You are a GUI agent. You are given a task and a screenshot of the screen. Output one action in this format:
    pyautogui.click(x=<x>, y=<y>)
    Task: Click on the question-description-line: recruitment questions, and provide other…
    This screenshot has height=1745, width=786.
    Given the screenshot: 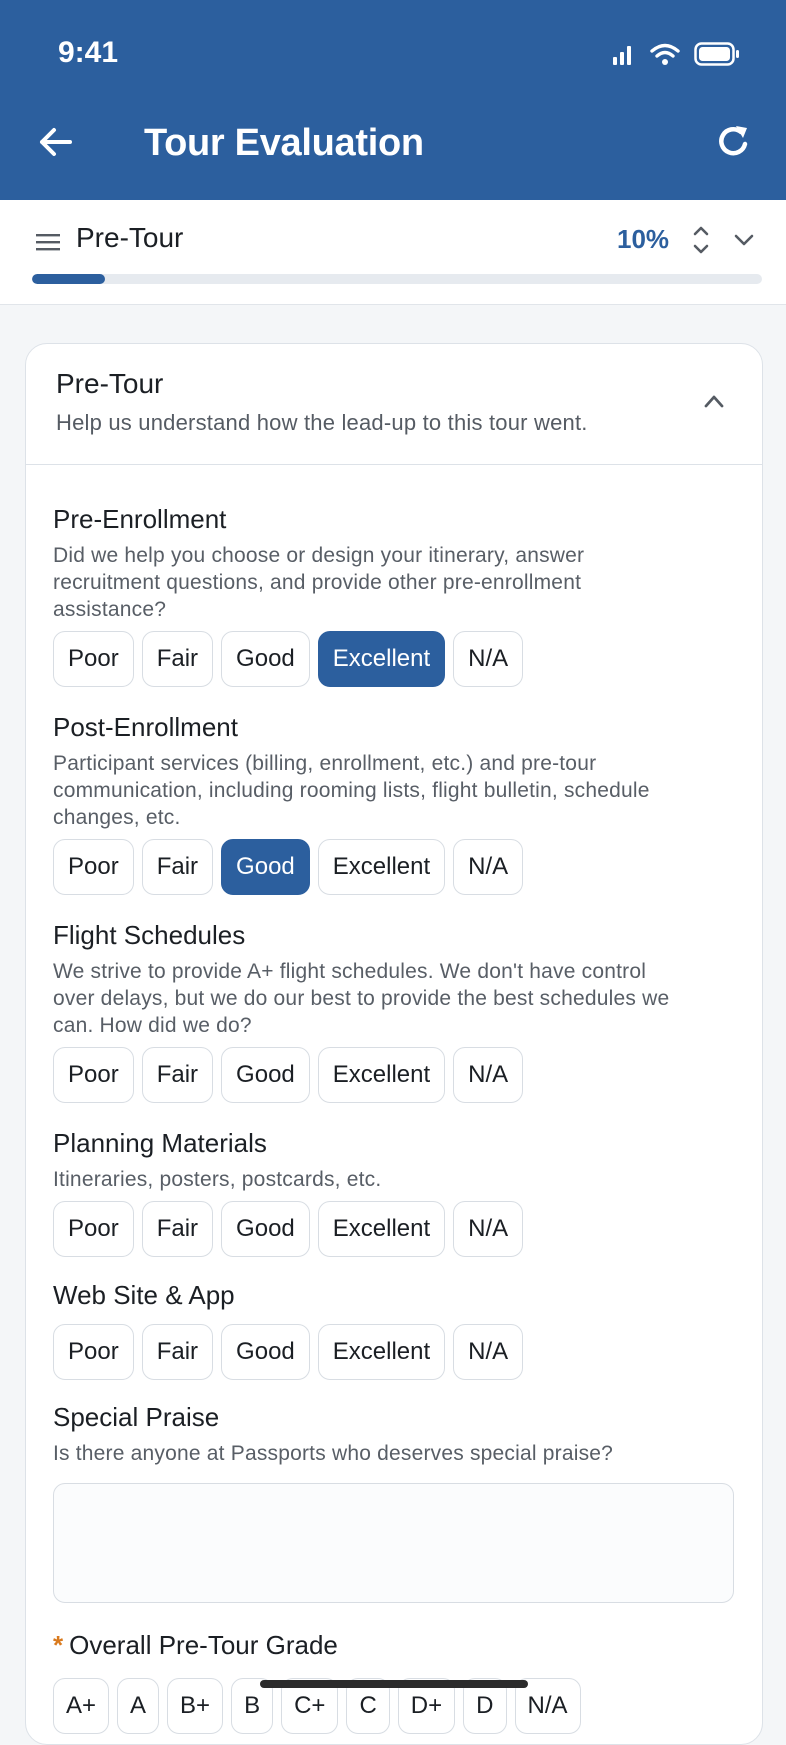 What is the action you would take?
    pyautogui.click(x=317, y=582)
    